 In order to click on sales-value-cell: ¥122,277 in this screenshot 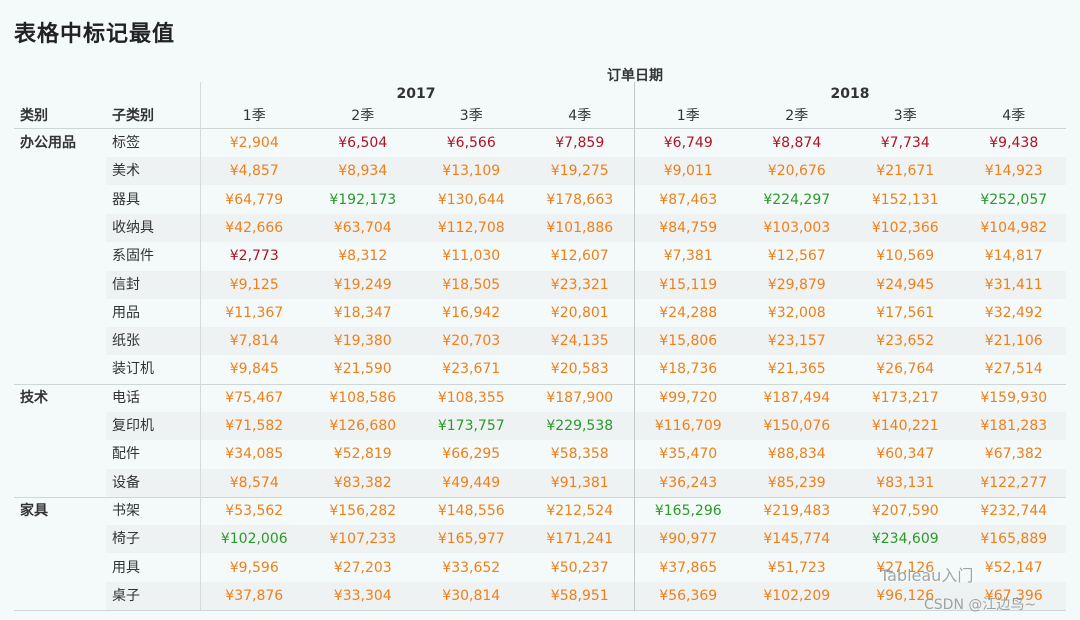, I will do `click(1014, 483)`.